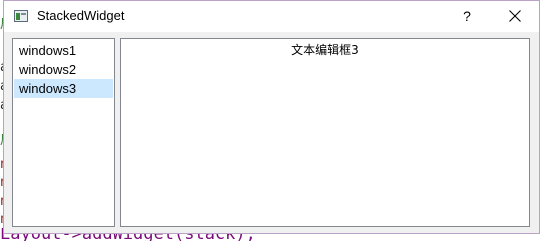 This screenshot has height=241, width=543. I want to click on title-bar: StackedWidget ?, so click(271, 16).